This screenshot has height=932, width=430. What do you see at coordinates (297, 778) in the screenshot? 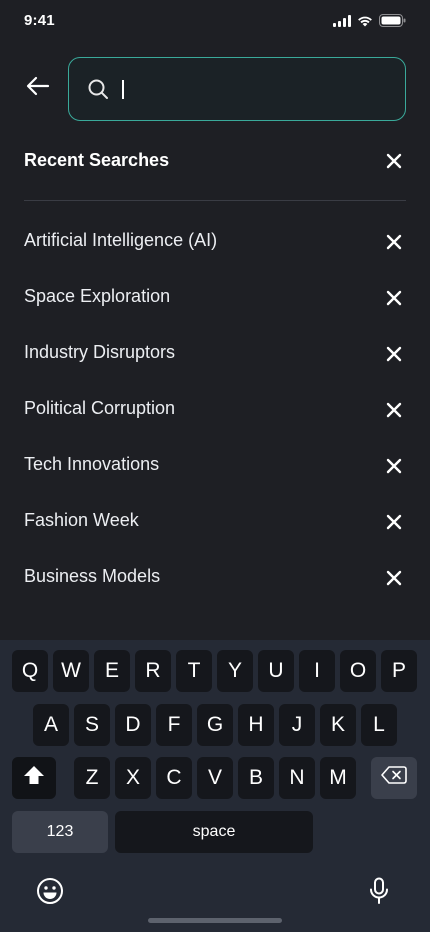
I see `key-n: N` at bounding box center [297, 778].